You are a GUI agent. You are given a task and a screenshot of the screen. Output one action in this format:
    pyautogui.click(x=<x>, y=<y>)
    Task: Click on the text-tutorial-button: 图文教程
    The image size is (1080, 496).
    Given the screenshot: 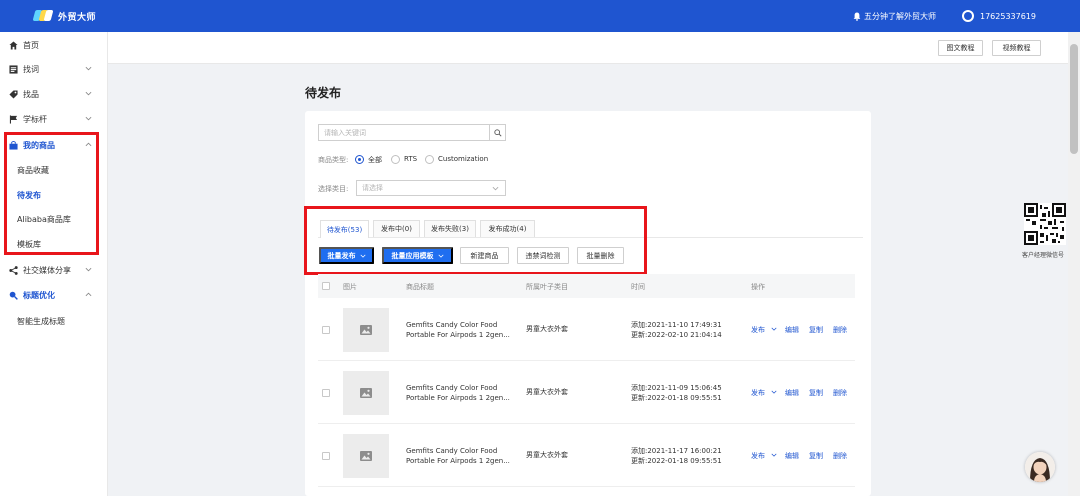 What is the action you would take?
    pyautogui.click(x=960, y=48)
    